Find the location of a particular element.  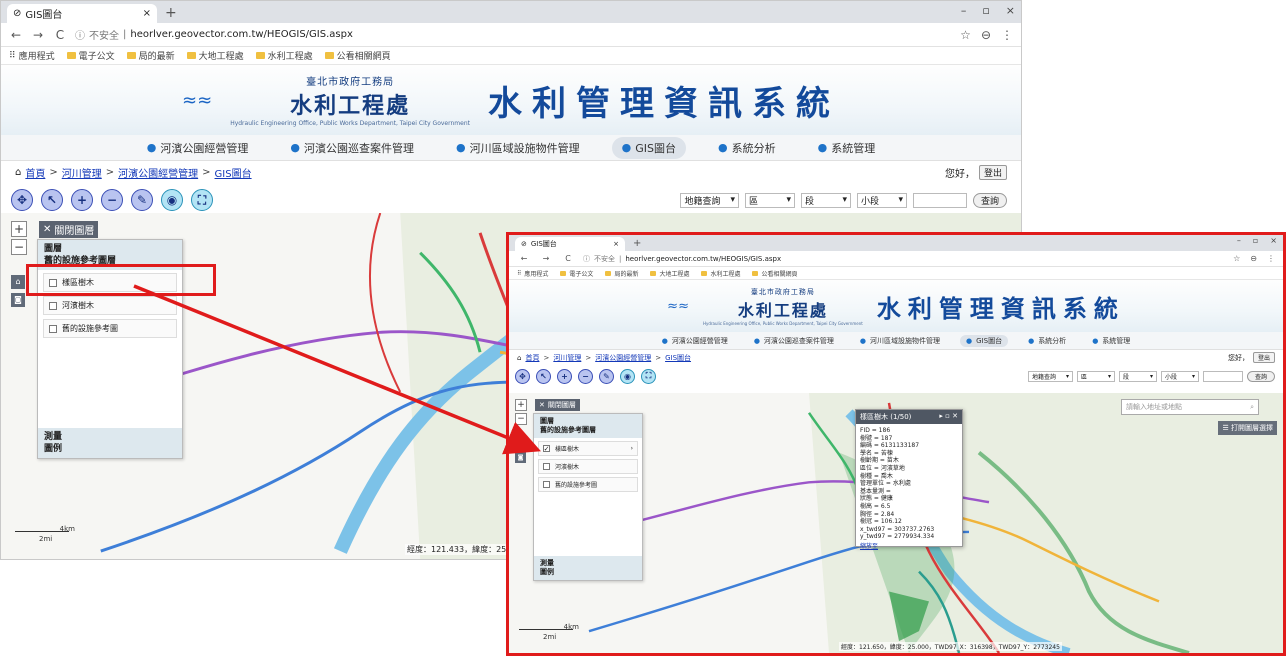

zoom-out-tool-icon: − is located at coordinates (112, 200).